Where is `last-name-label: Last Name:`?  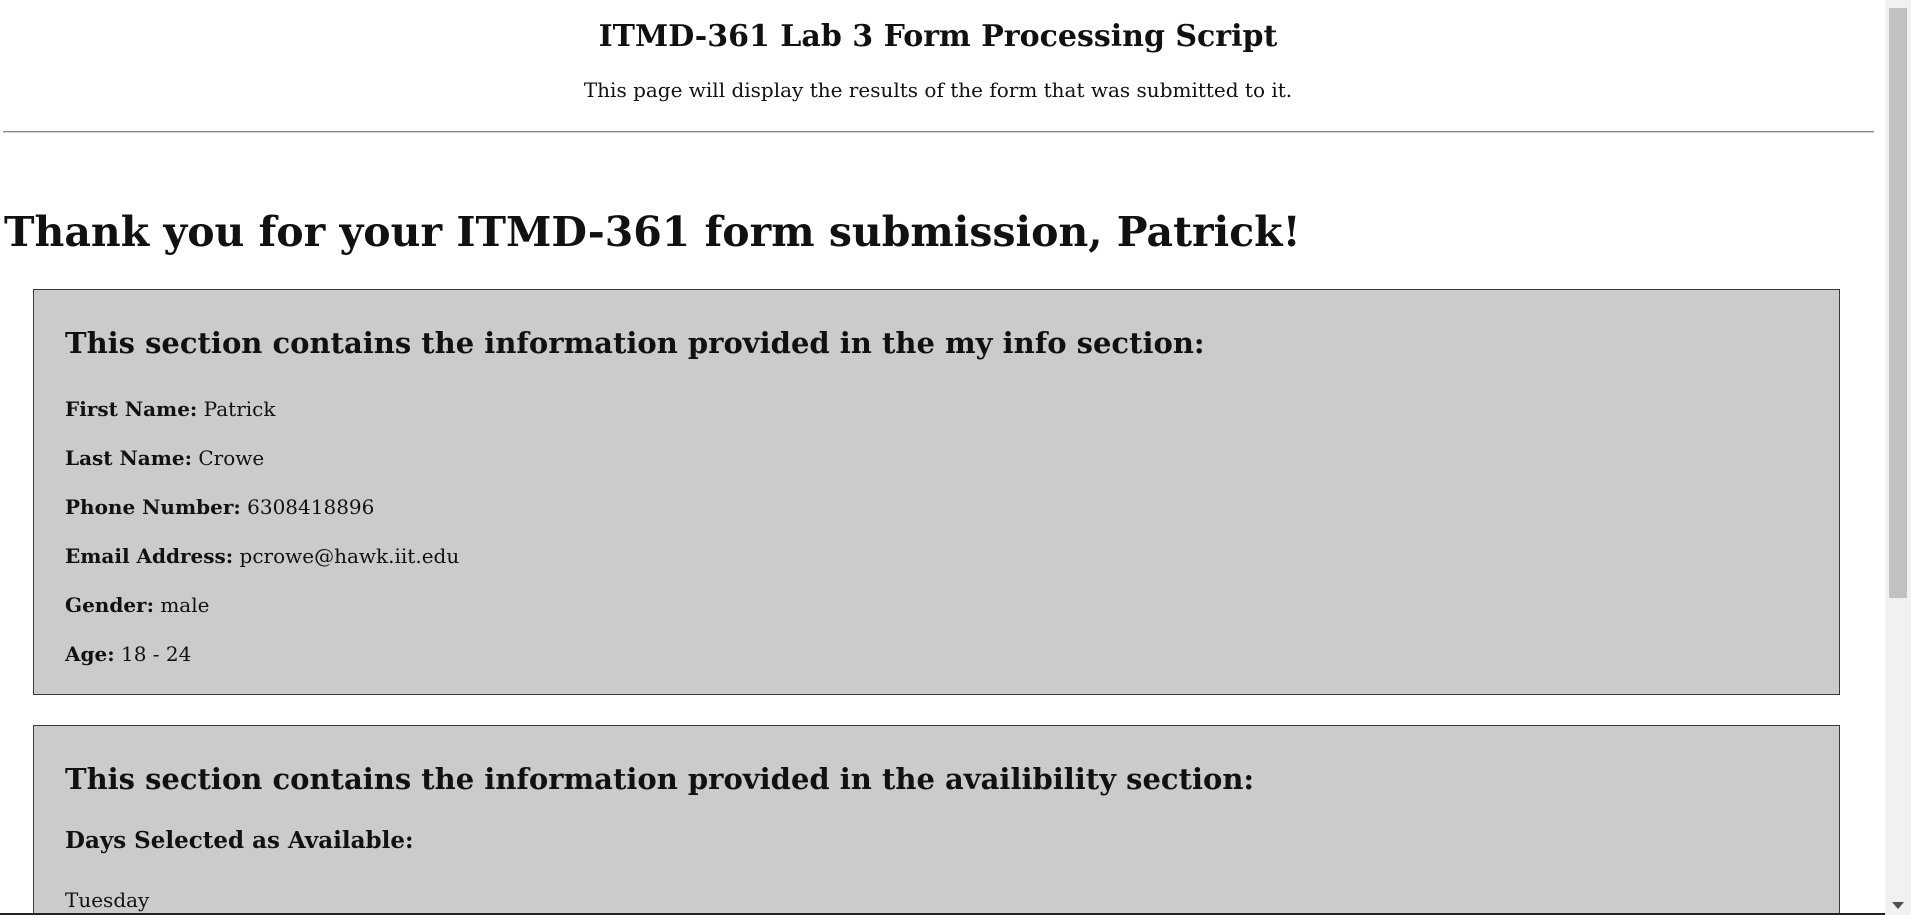 last-name-label: Last Name: is located at coordinates (128, 458).